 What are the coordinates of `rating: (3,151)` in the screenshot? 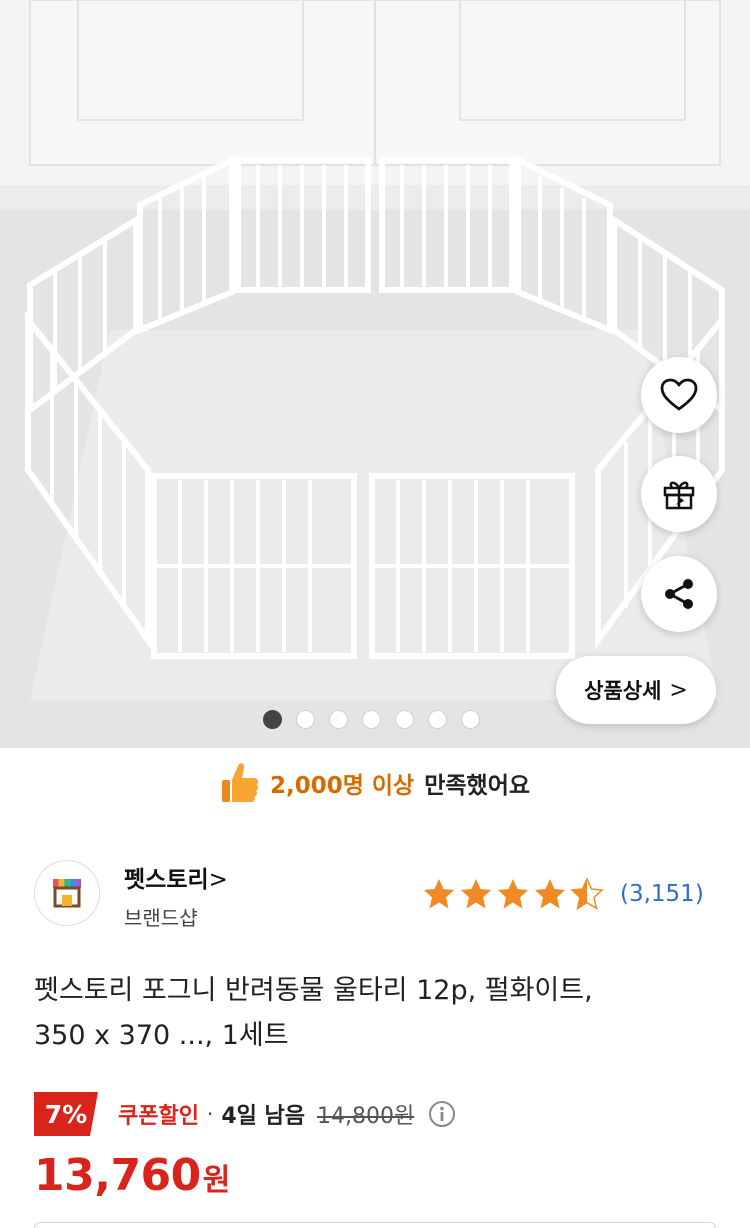 It's located at (563, 894).